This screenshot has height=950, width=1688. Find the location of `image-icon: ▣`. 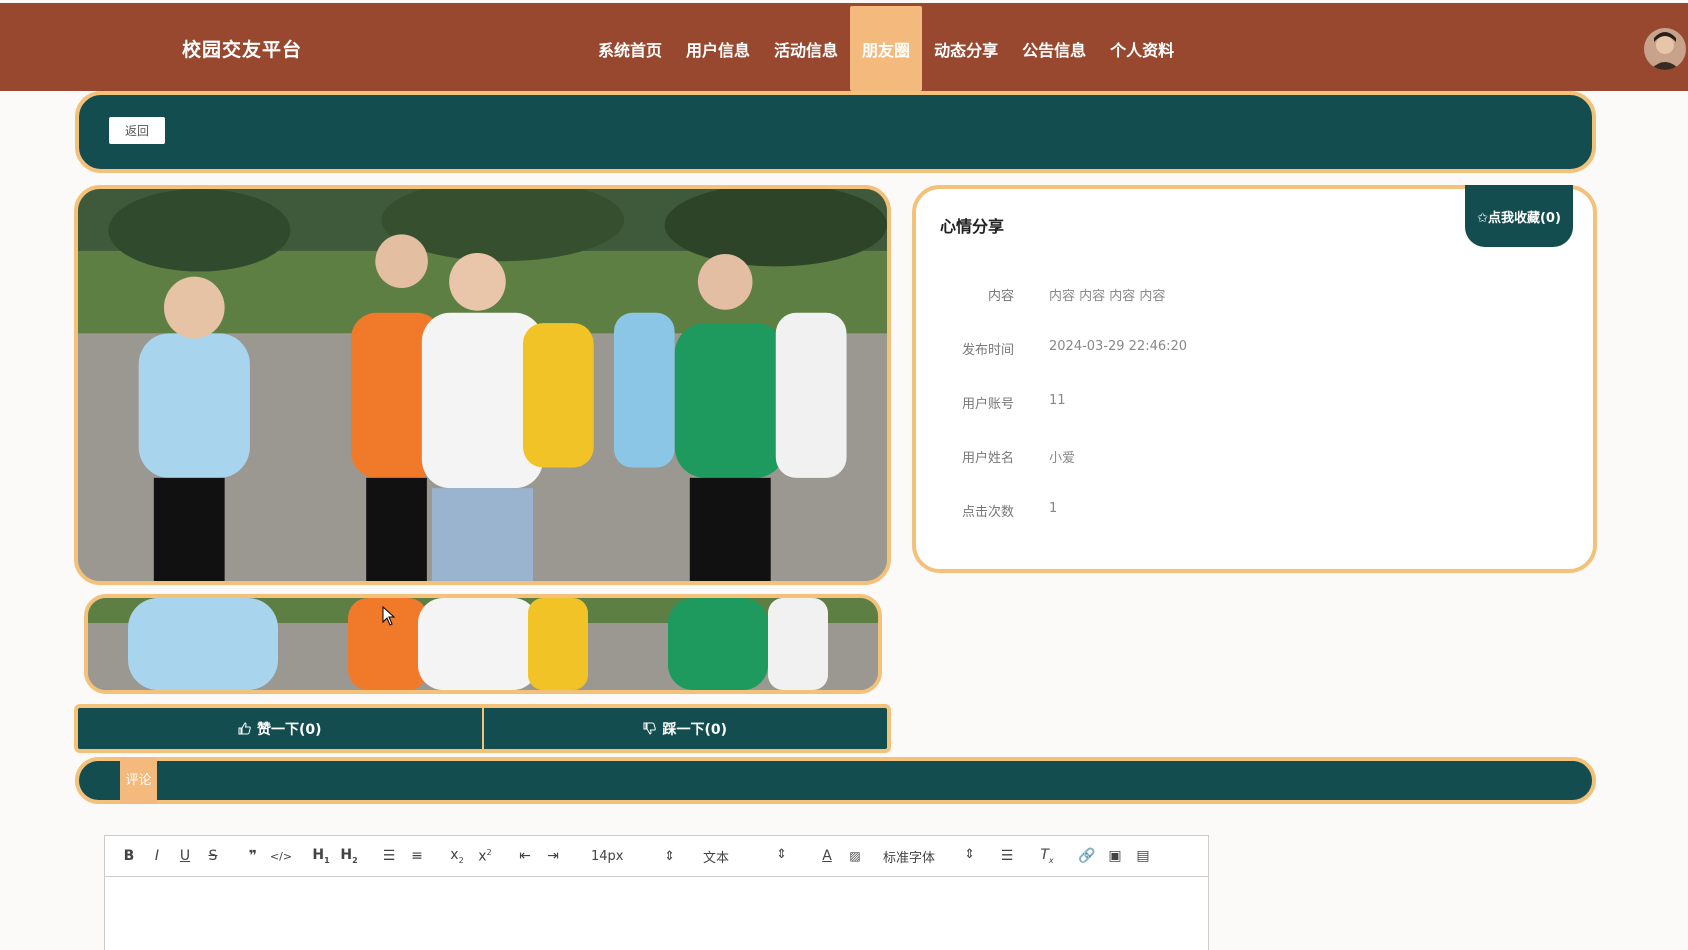

image-icon: ▣ is located at coordinates (1115, 856).